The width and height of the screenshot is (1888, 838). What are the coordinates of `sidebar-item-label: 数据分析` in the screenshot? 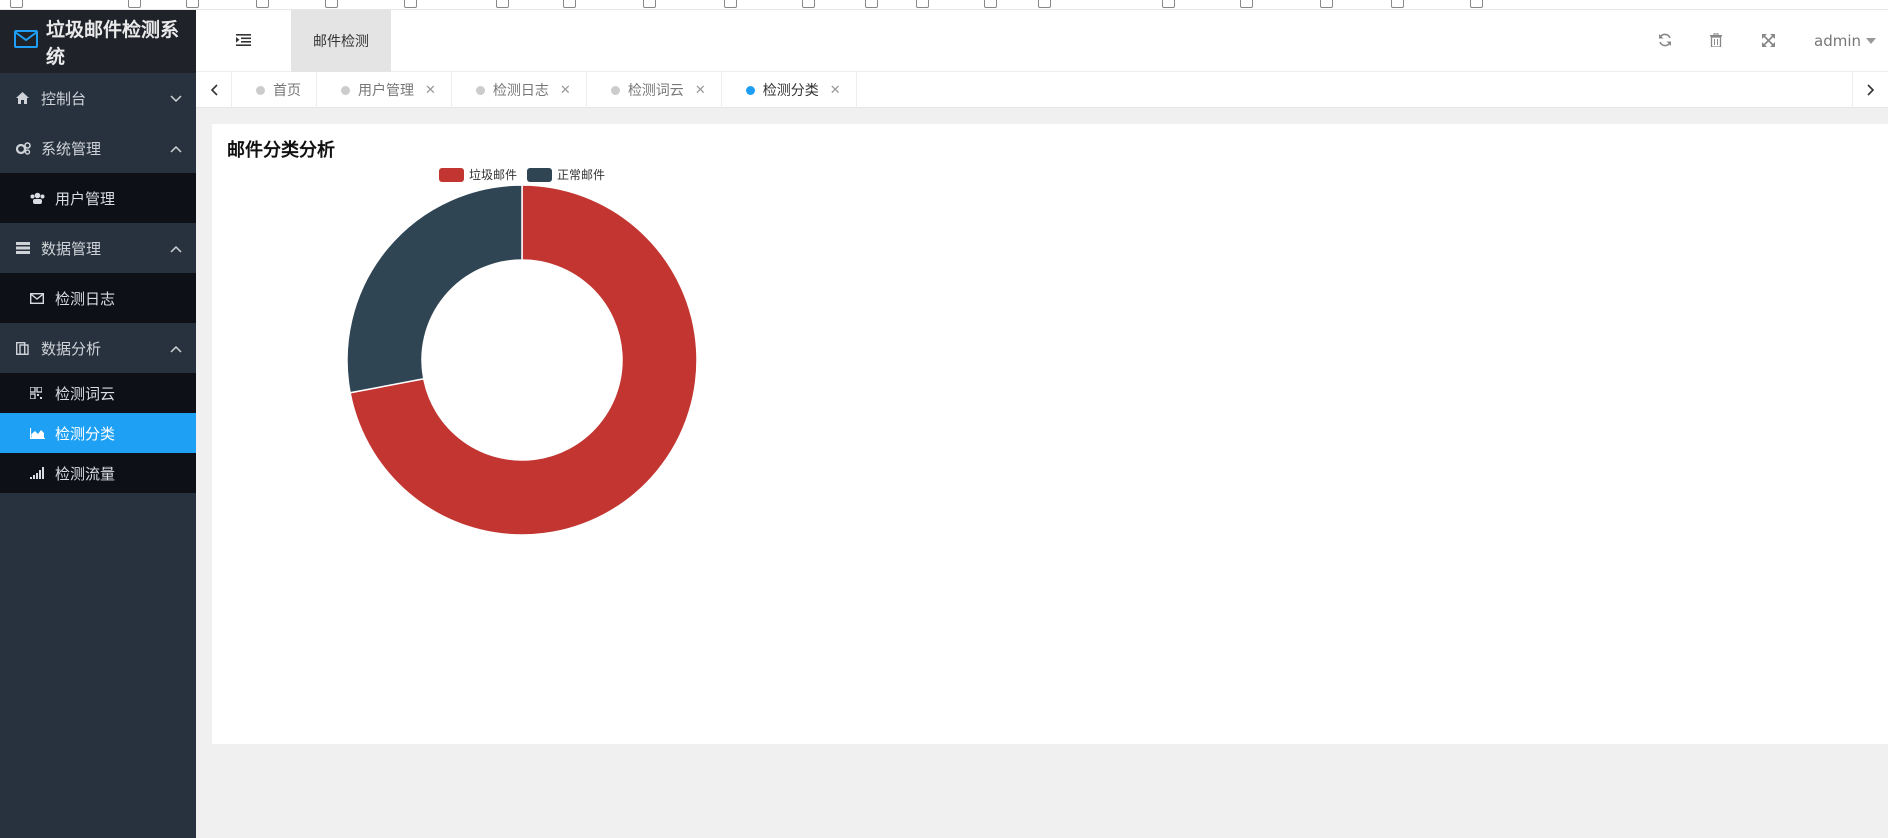 It's located at (71, 348).